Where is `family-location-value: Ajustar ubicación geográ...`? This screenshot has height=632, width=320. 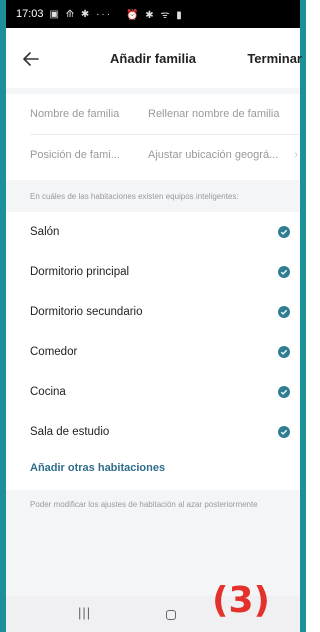 family-location-value: Ajustar ubicación geográ... is located at coordinates (213, 155).